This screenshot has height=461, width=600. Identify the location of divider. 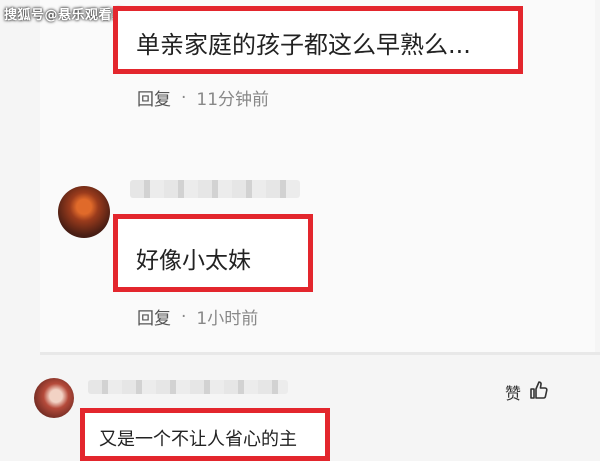
(320, 353).